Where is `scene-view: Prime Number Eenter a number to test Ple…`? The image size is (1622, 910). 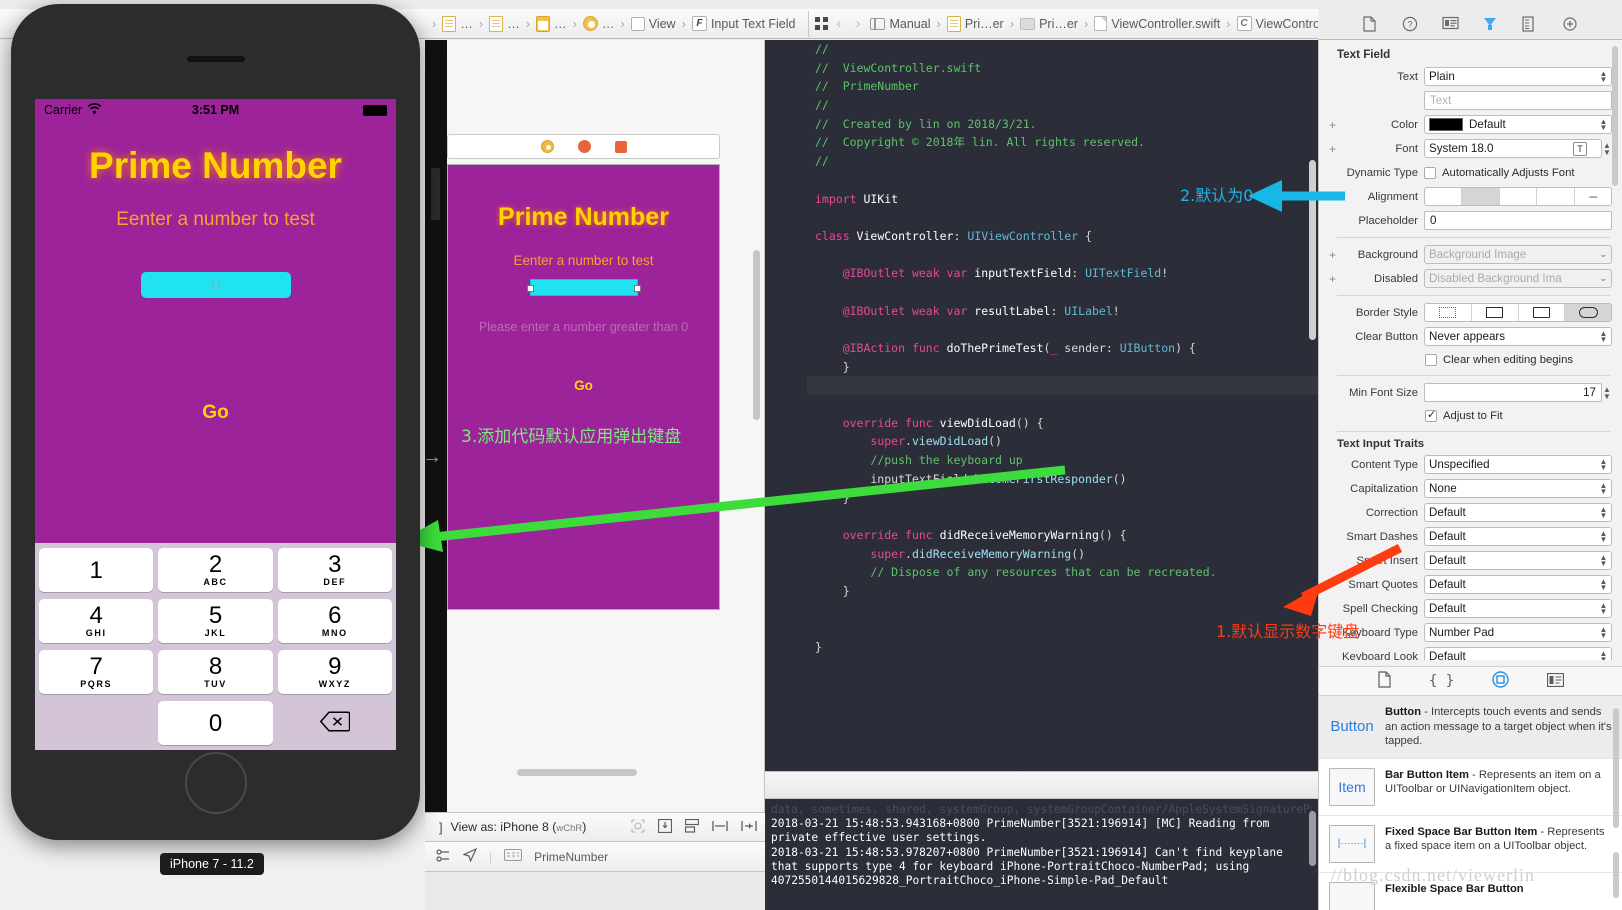 scene-view: Prime Number Eenter a number to test Ple… is located at coordinates (583, 387).